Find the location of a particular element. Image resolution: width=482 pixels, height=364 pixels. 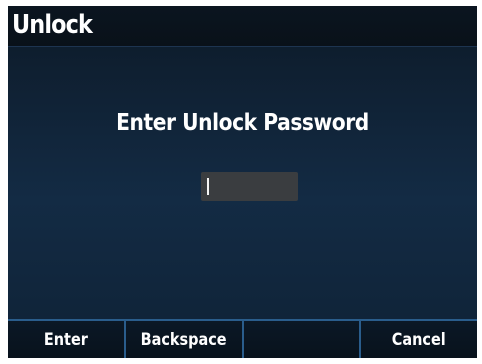

screen-title: Unlock is located at coordinates (52, 25).